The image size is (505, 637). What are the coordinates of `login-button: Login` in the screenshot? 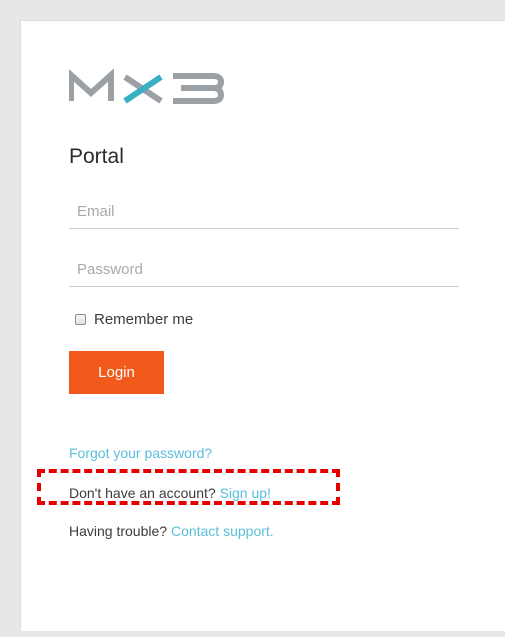 It's located at (116, 372).